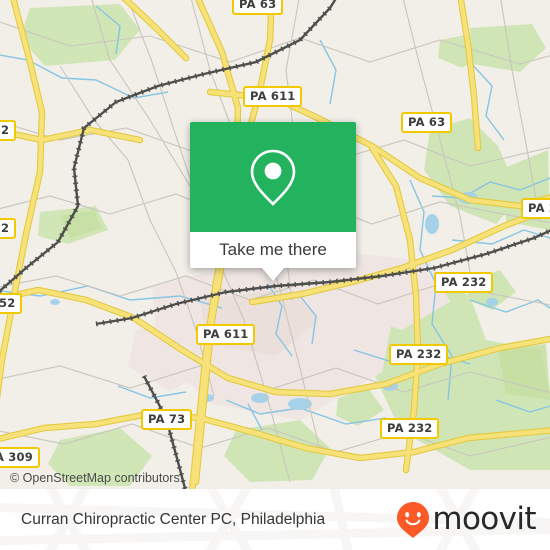  I want to click on location-pin-icon, so click(273, 177).